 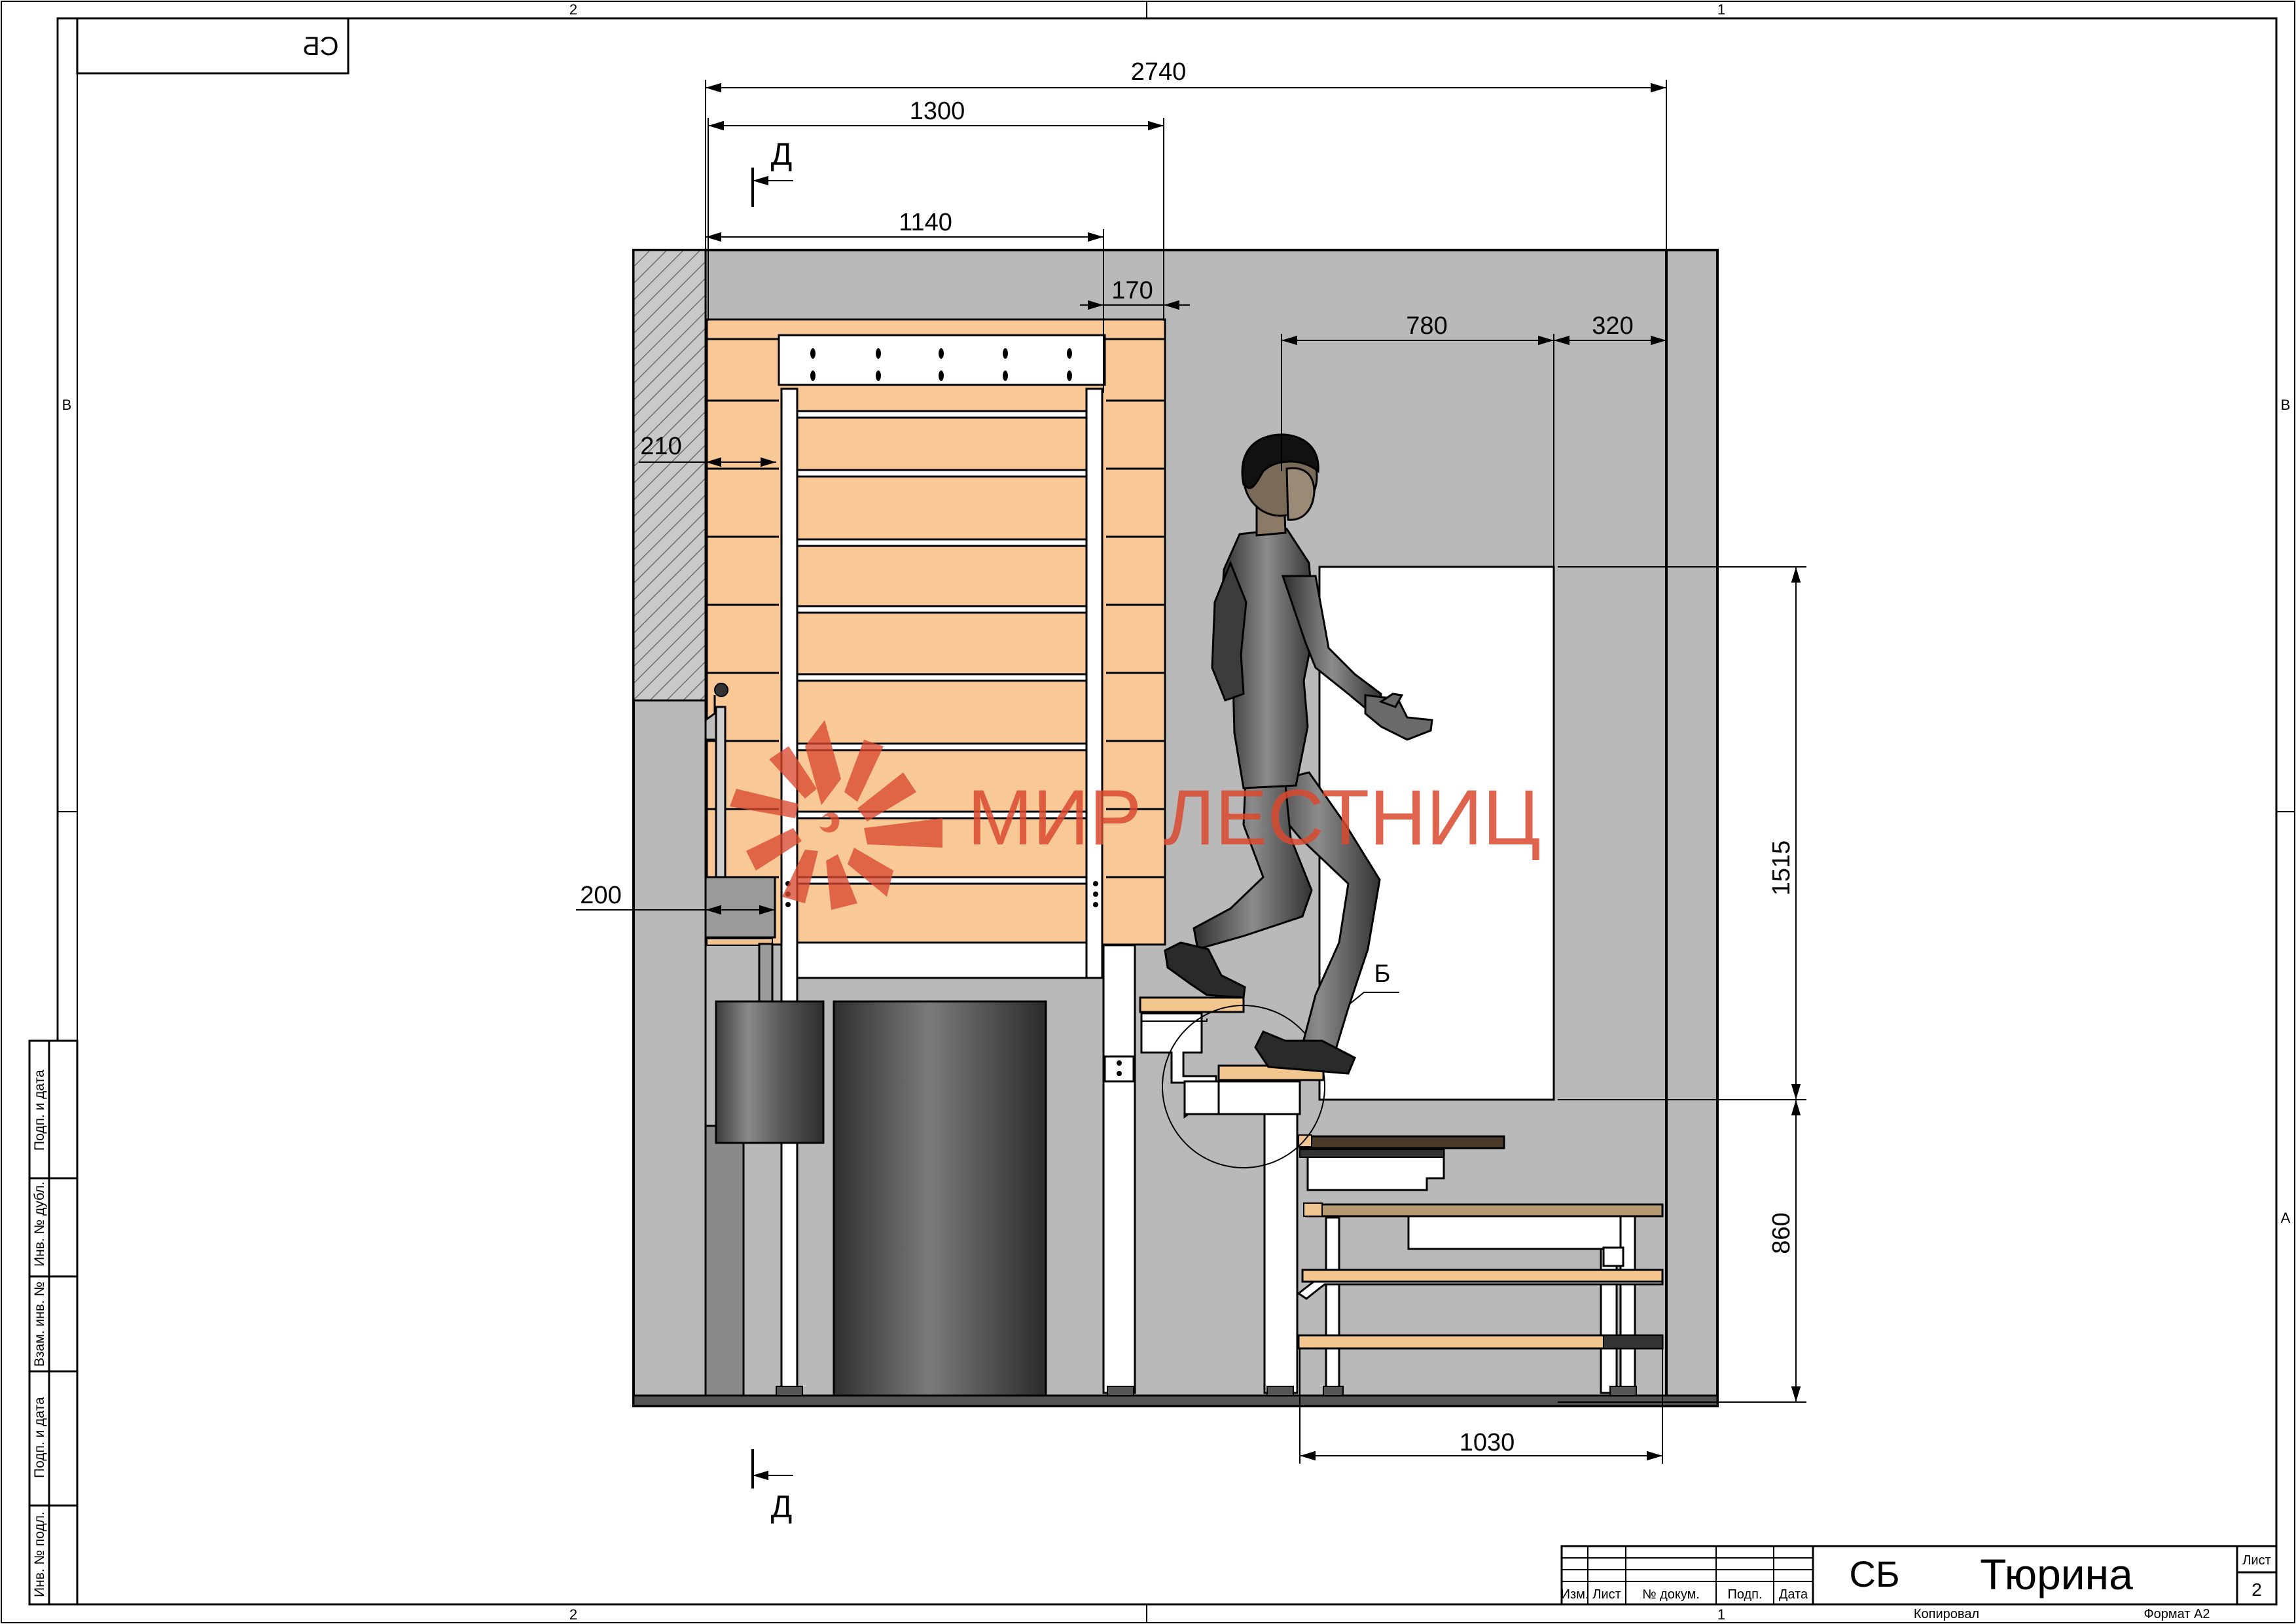 What do you see at coordinates (1175, 1400) in the screenshot?
I see `floor-strip` at bounding box center [1175, 1400].